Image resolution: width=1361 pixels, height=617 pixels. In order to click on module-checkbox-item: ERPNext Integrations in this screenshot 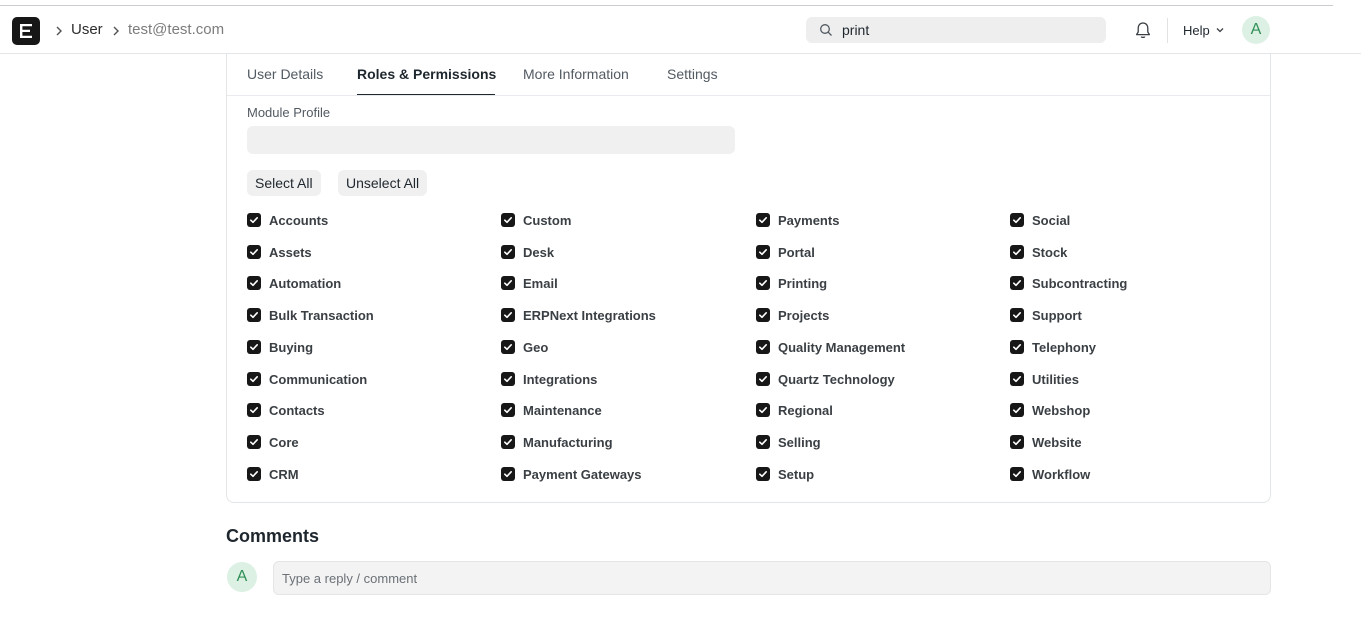, I will do `click(578, 315)`.